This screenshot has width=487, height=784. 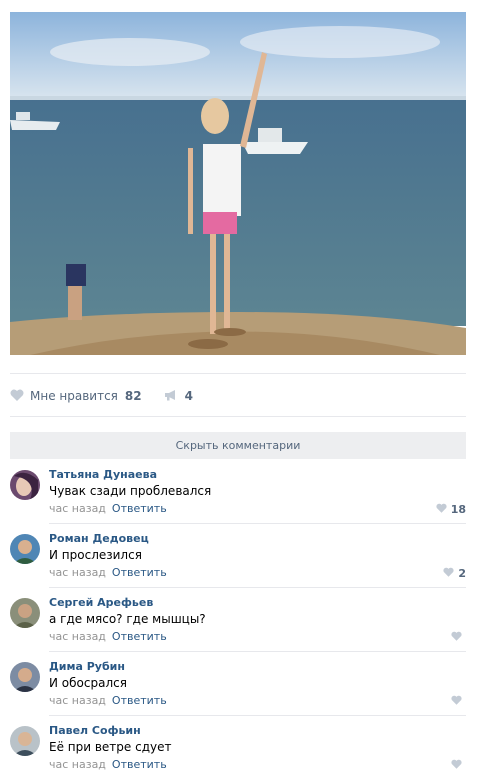 I want to click on comment-like-button: 18, so click(x=451, y=509).